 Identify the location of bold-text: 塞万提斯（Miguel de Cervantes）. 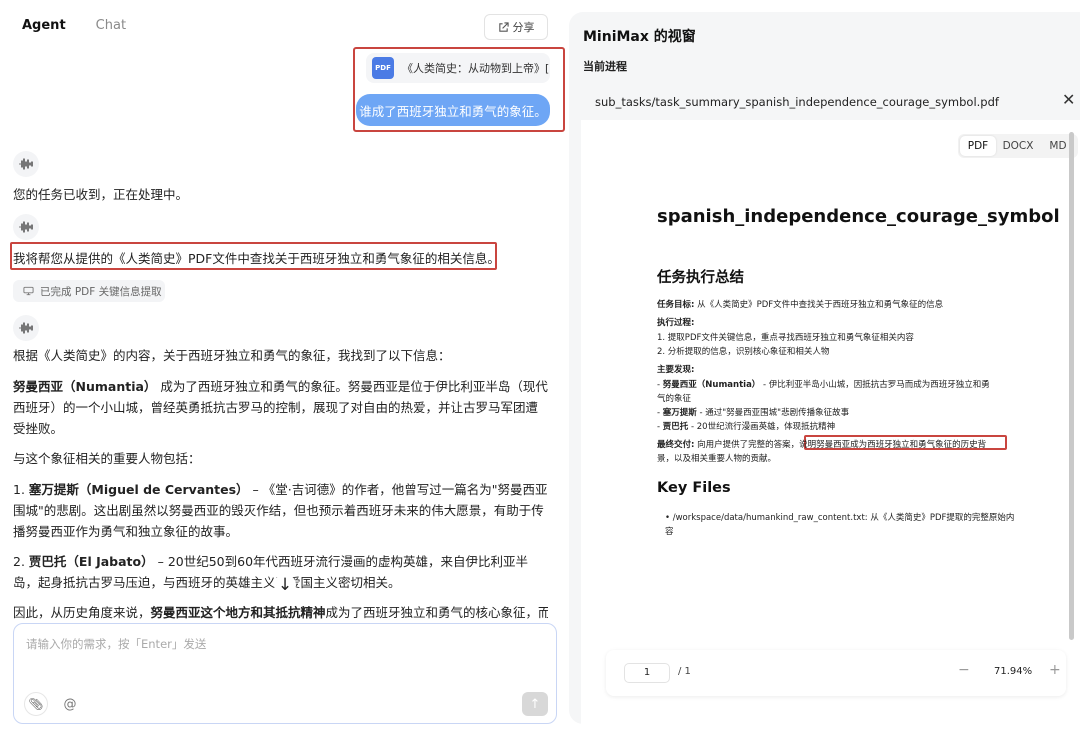
(138, 489).